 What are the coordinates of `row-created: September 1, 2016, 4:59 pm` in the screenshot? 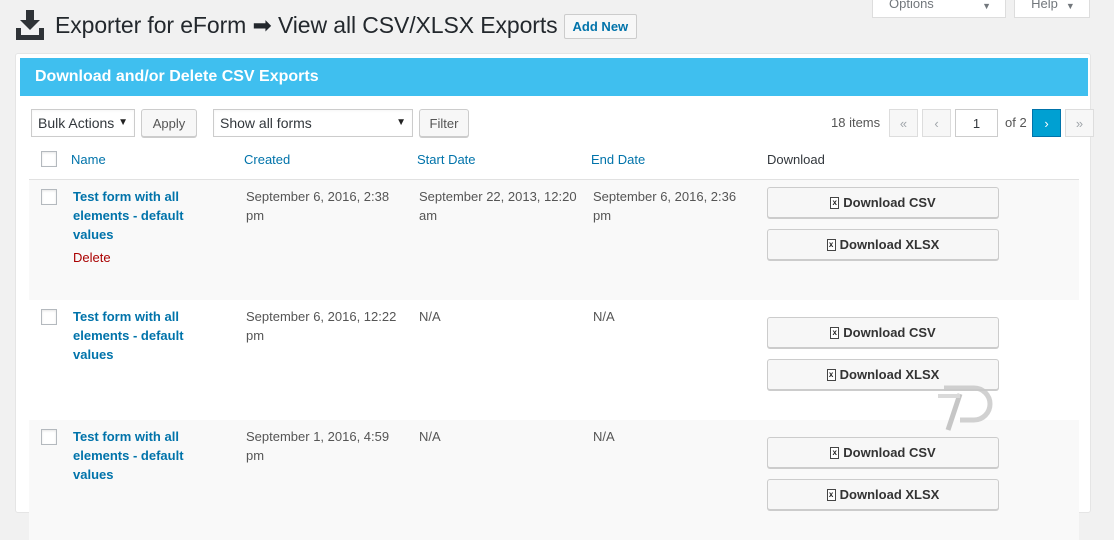 It's located at (318, 446).